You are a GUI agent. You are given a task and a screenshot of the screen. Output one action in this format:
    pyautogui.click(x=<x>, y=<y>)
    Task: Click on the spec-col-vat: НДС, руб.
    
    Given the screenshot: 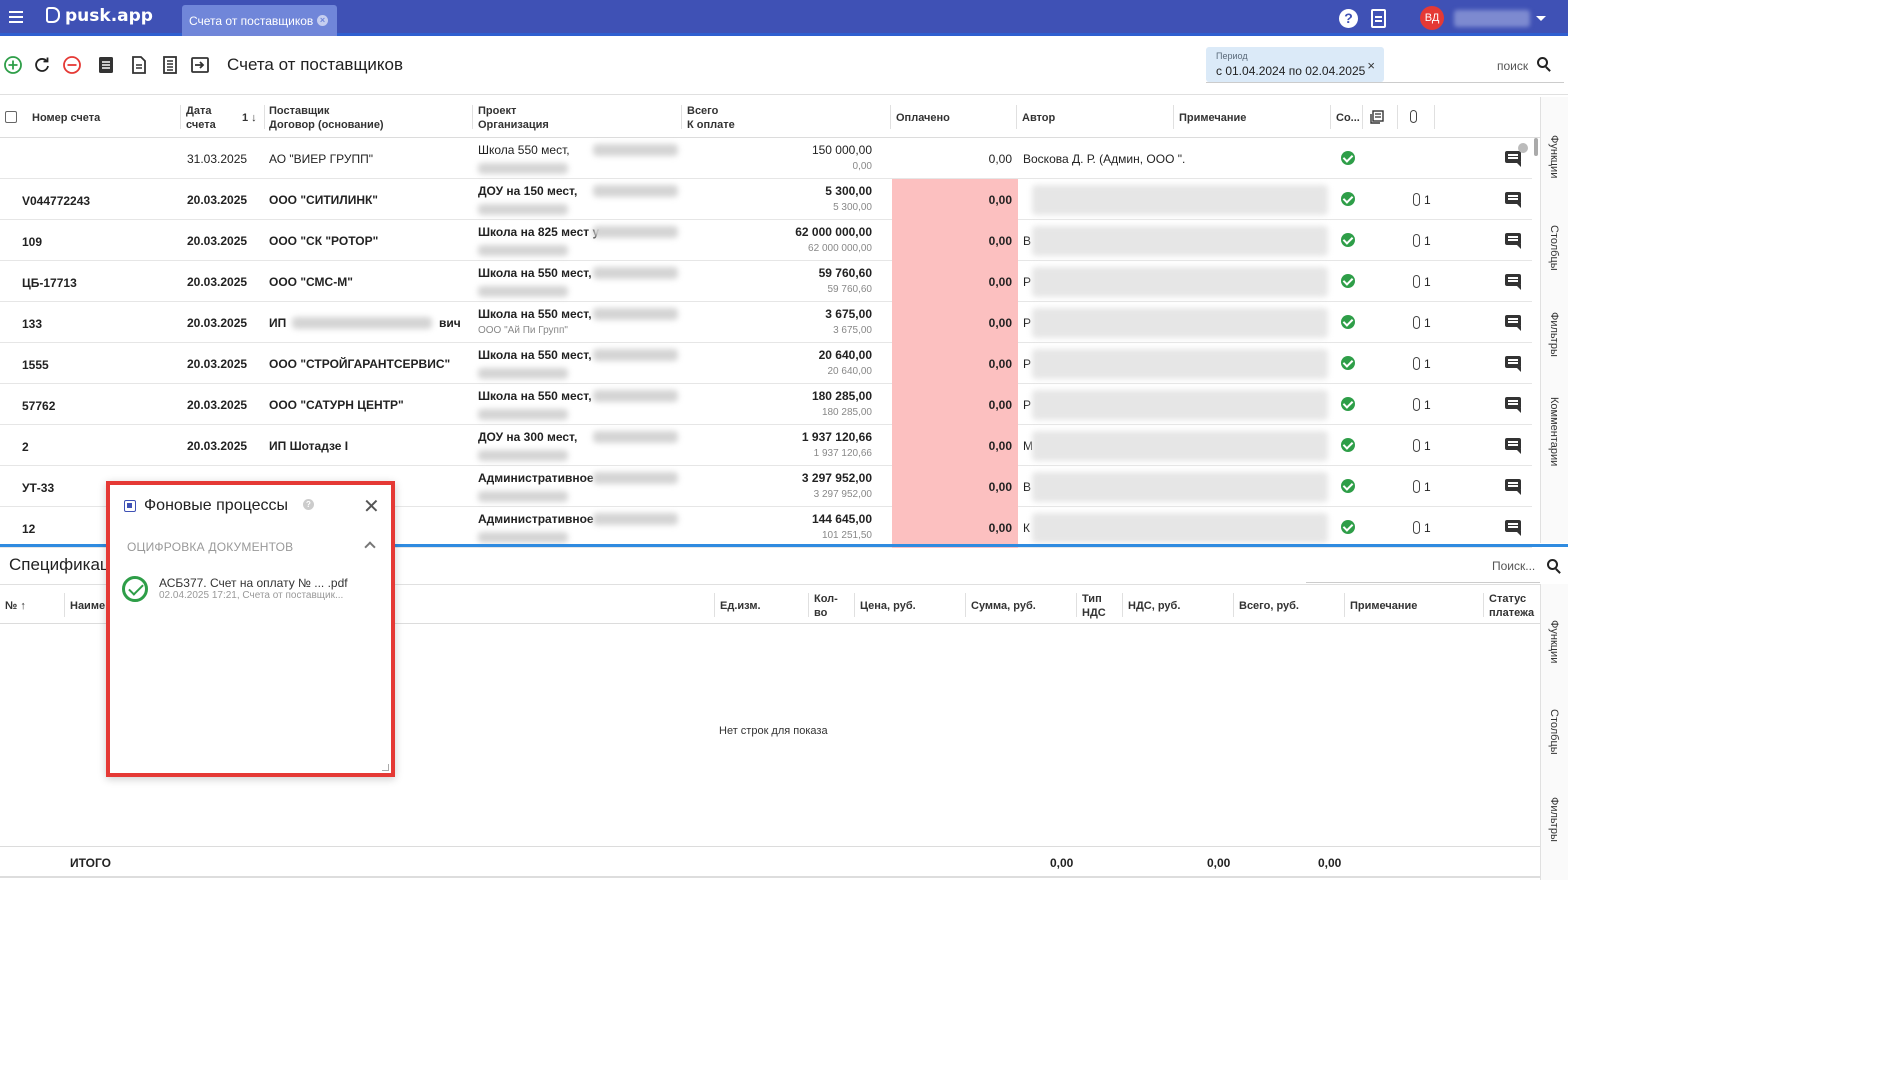 What is the action you would take?
    pyautogui.click(x=1154, y=606)
    